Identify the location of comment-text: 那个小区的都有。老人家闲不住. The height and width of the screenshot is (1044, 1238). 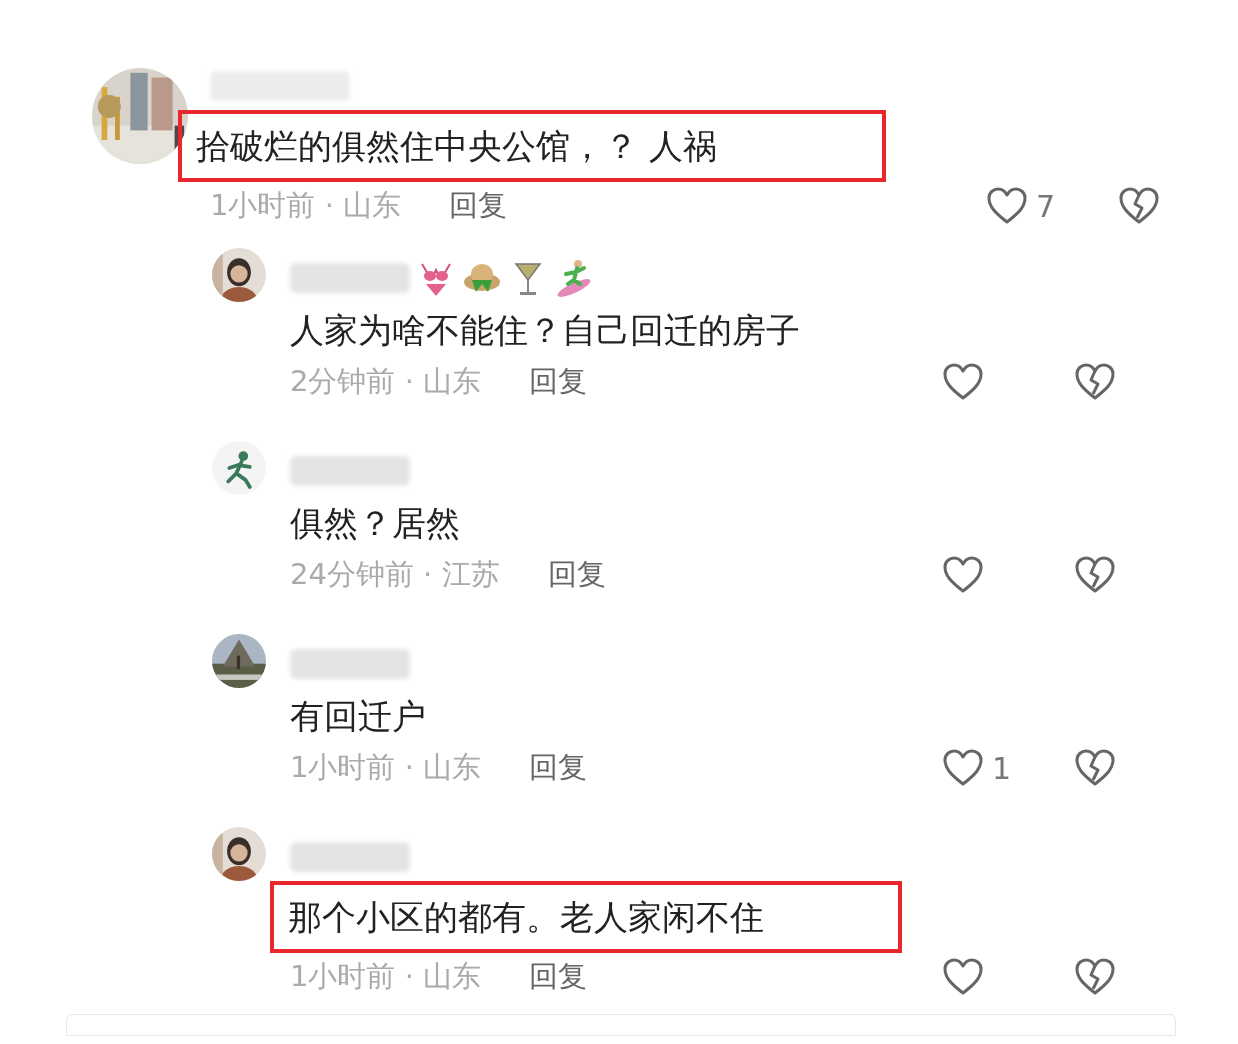
(586, 917).